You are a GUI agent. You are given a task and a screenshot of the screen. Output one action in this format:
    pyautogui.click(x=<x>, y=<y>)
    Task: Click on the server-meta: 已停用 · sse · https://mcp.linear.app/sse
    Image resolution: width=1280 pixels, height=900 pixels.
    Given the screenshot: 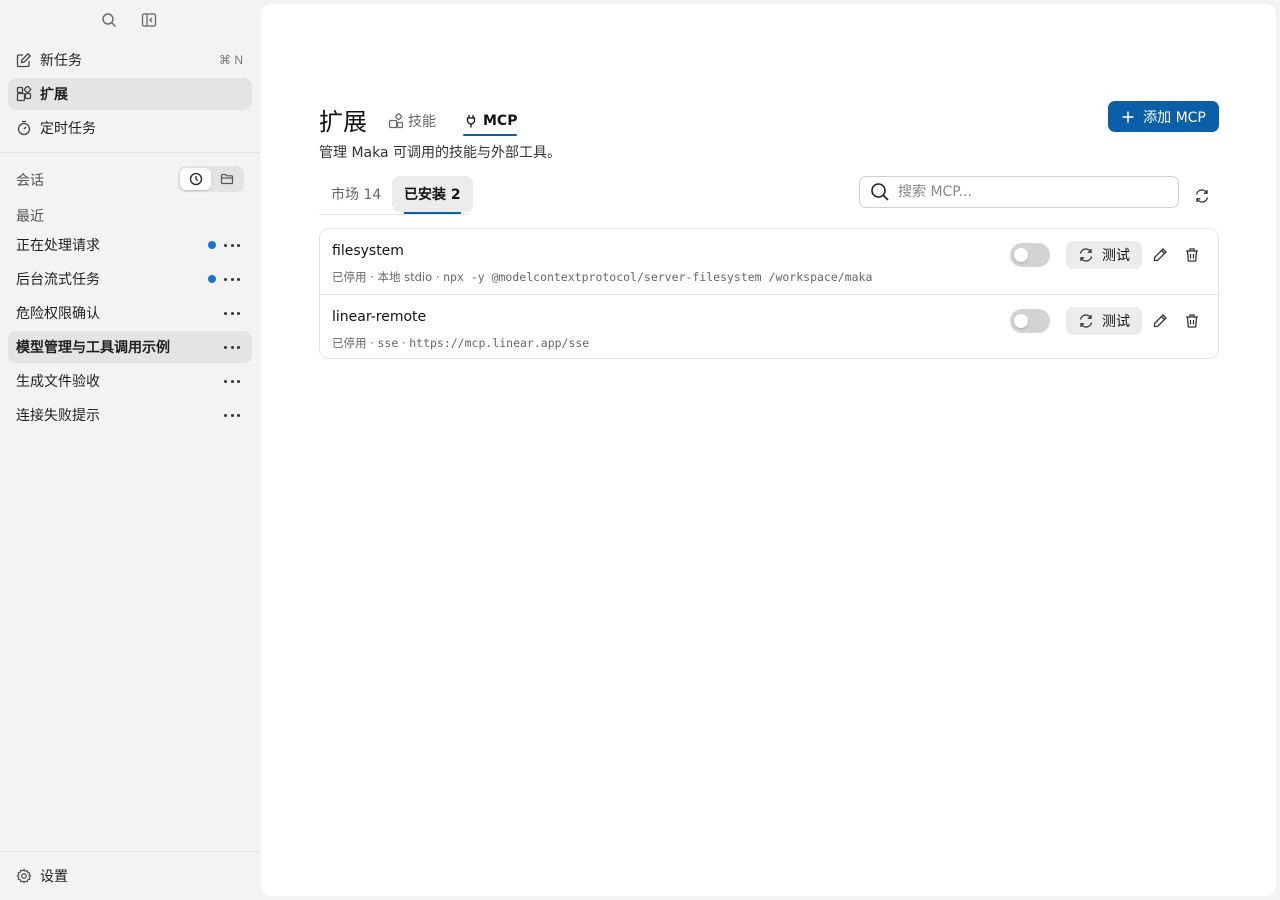 What is the action you would take?
    pyautogui.click(x=461, y=343)
    